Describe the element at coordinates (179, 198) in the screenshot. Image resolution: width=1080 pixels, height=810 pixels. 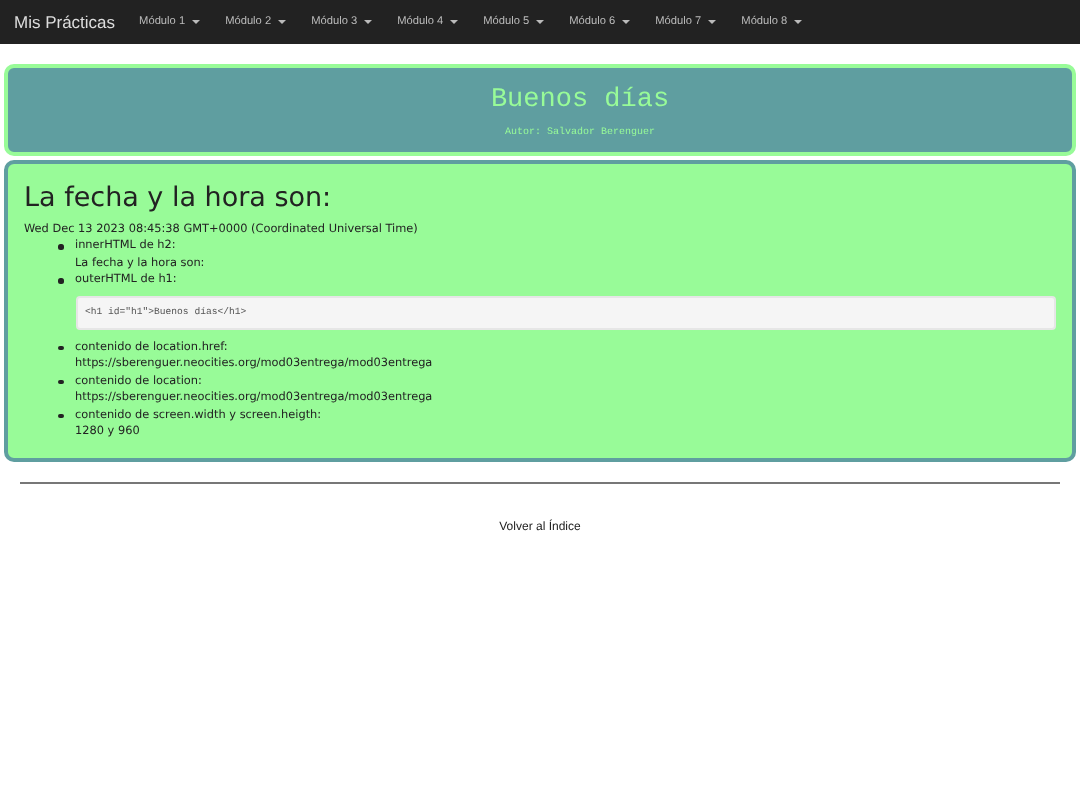
I see `section-heading: La fecha y la hora son:` at that location.